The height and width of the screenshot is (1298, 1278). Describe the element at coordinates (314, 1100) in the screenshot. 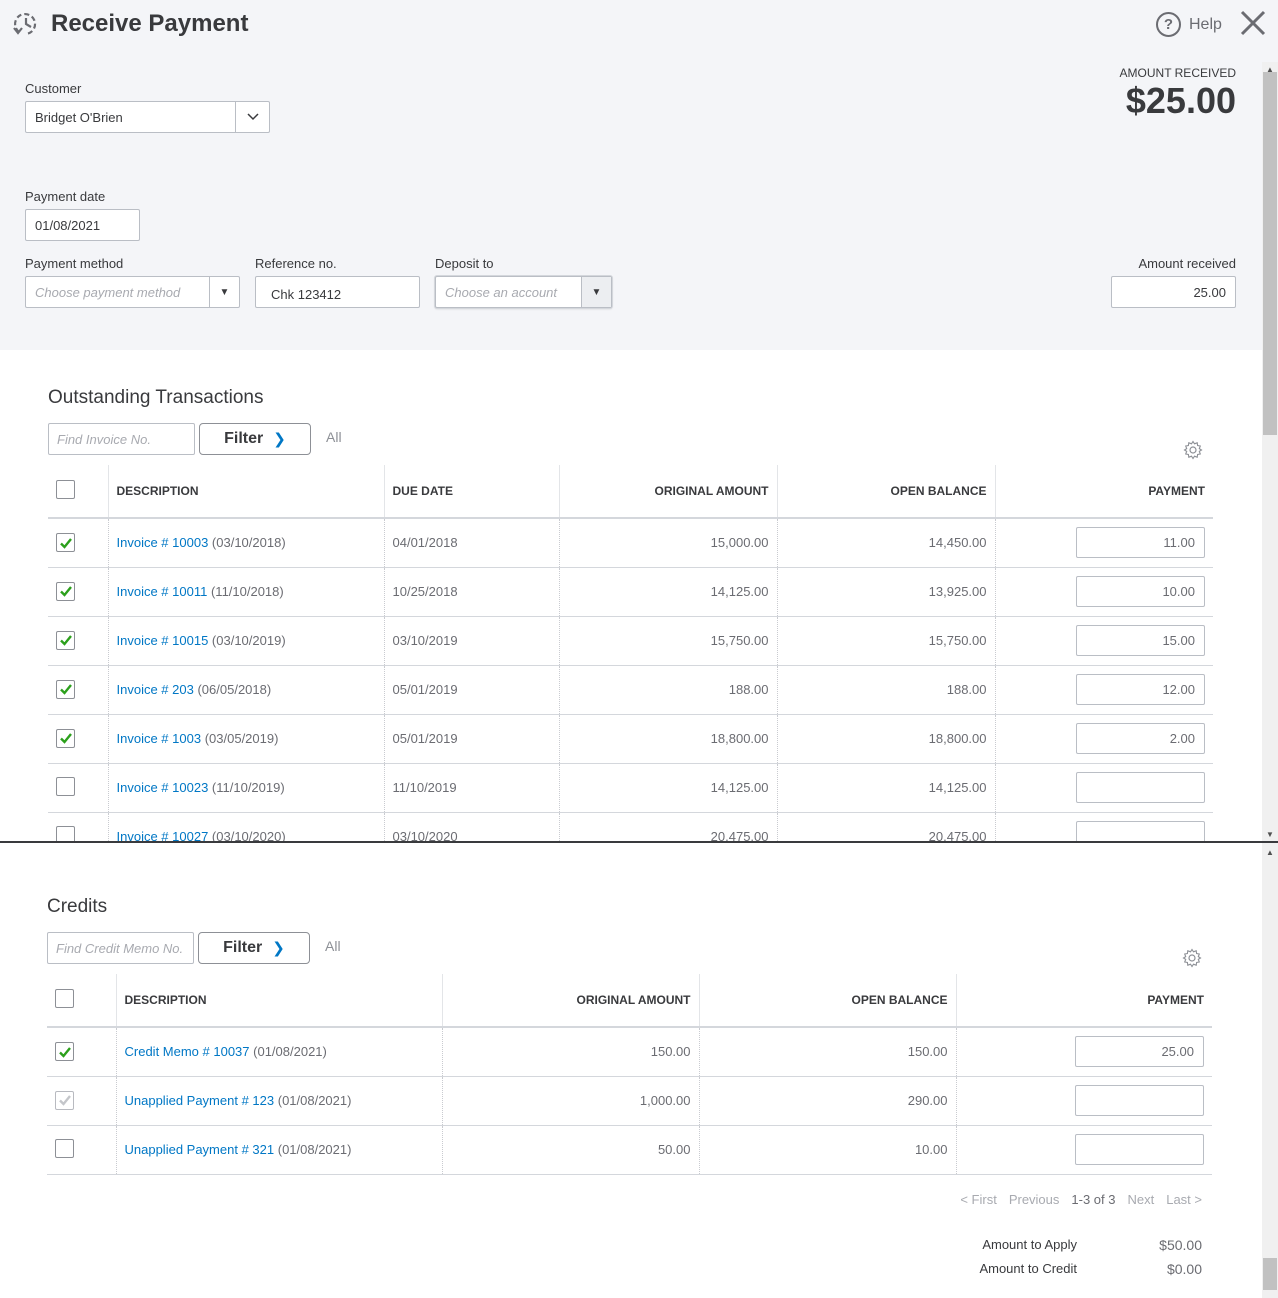

I see `credit-date: (01/08/2021)` at that location.